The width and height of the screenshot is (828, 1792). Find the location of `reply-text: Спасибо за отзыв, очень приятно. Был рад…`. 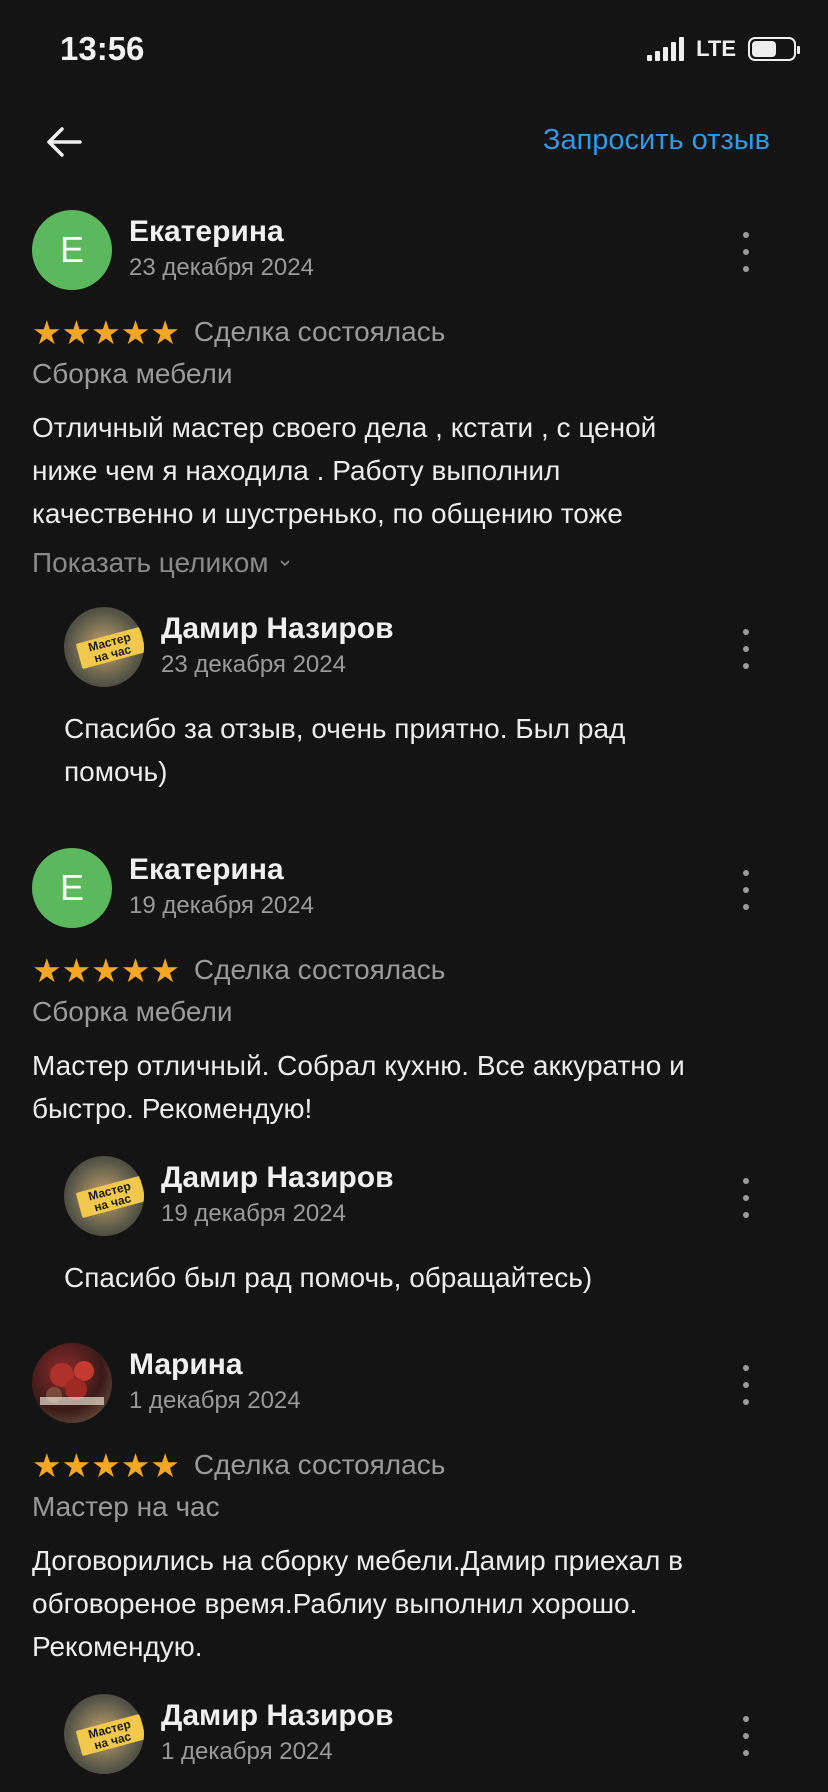

reply-text: Спасибо за отзыв, очень приятно. Был рад… is located at coordinates (345, 750).